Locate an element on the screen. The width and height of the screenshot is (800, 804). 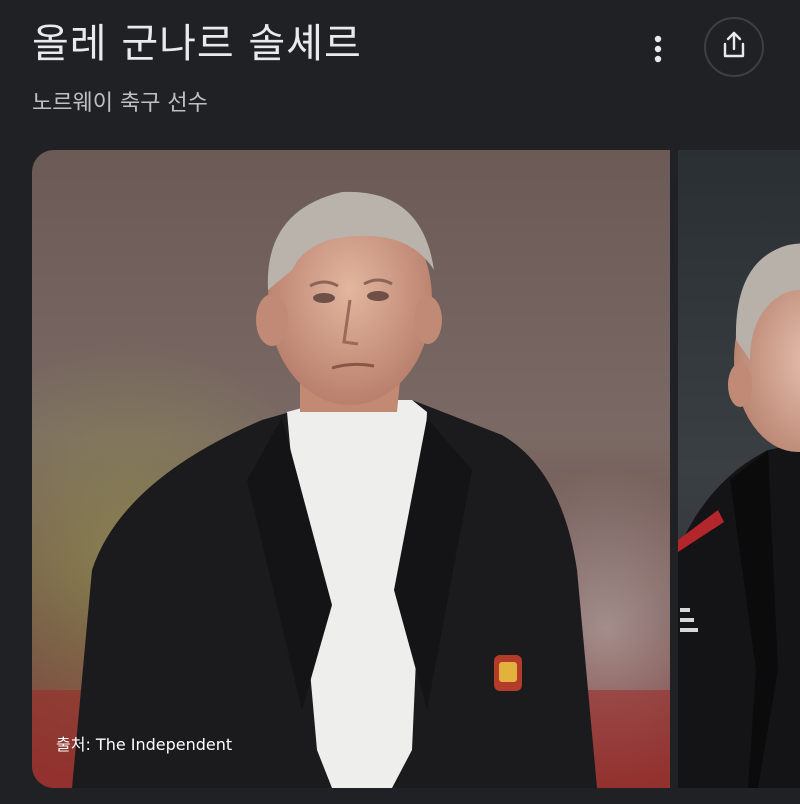
image-card is located at coordinates (739, 469).